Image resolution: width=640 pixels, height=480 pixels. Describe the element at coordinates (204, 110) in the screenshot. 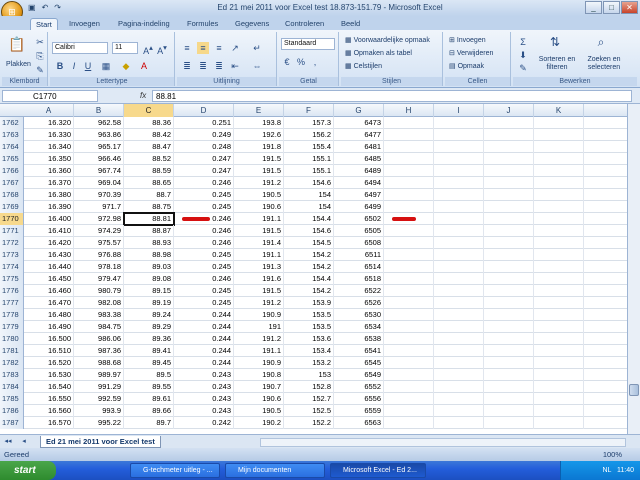

I see `column-header-d: D` at that location.